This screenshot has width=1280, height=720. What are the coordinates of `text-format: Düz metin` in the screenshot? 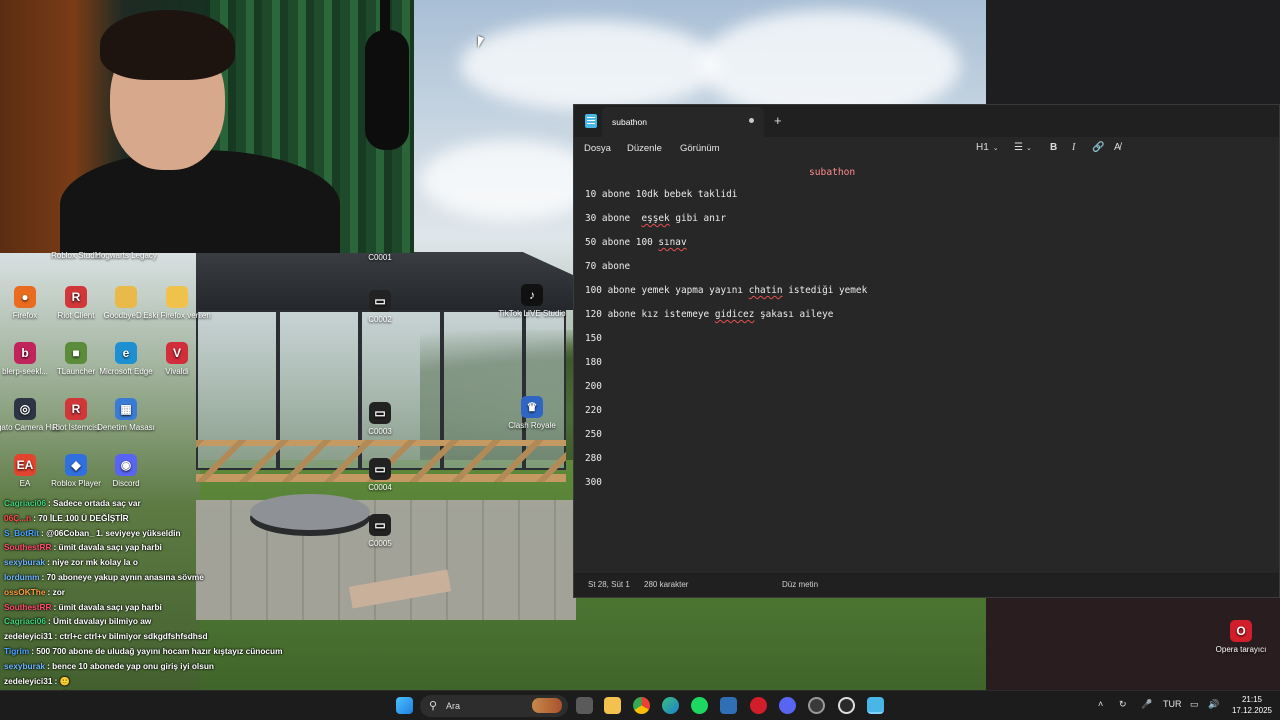 It's located at (800, 584).